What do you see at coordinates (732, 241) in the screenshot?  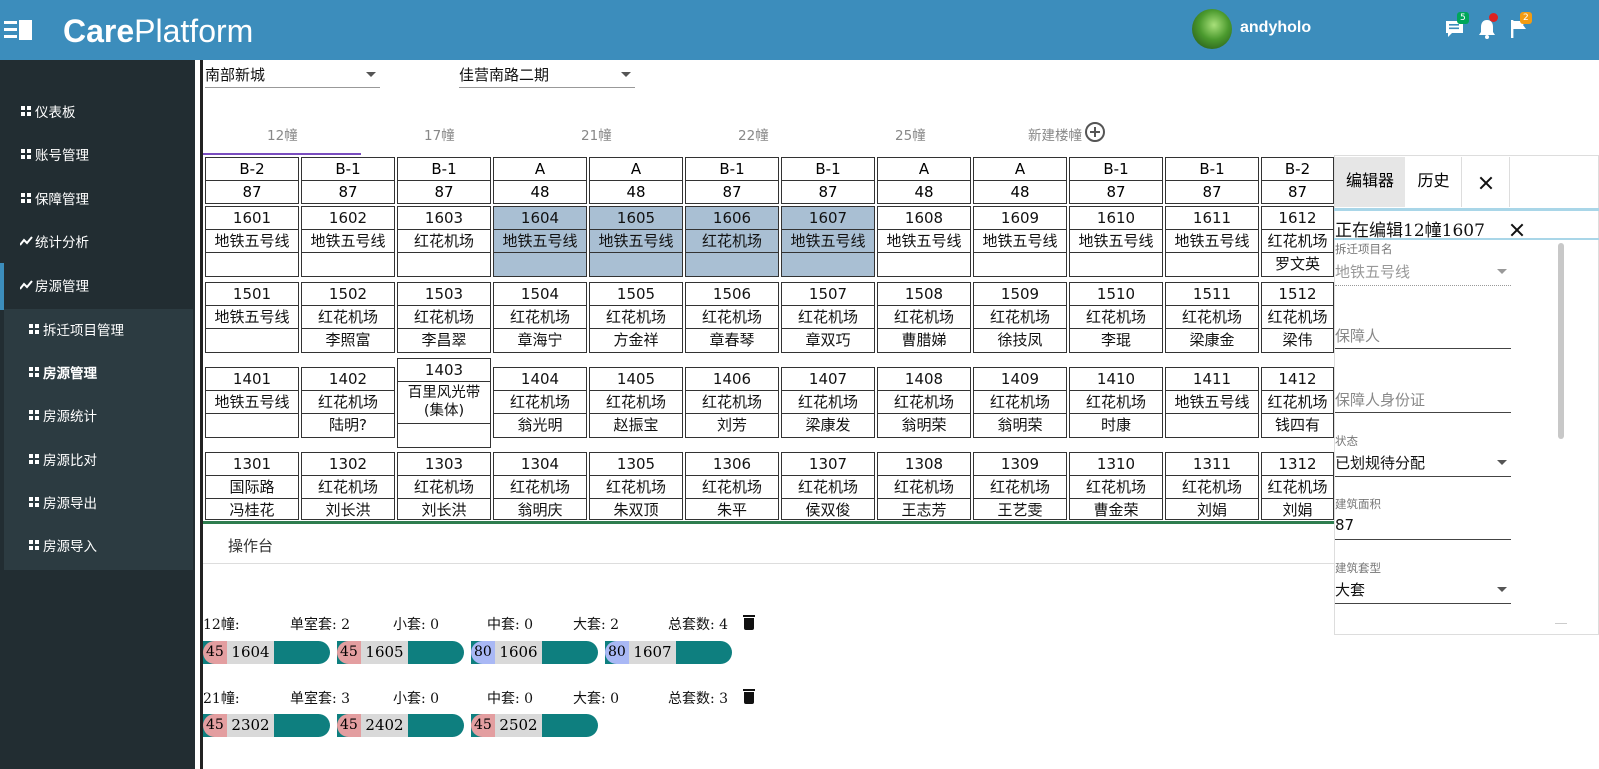 I see `unit-cell: 1606 红花机场` at bounding box center [732, 241].